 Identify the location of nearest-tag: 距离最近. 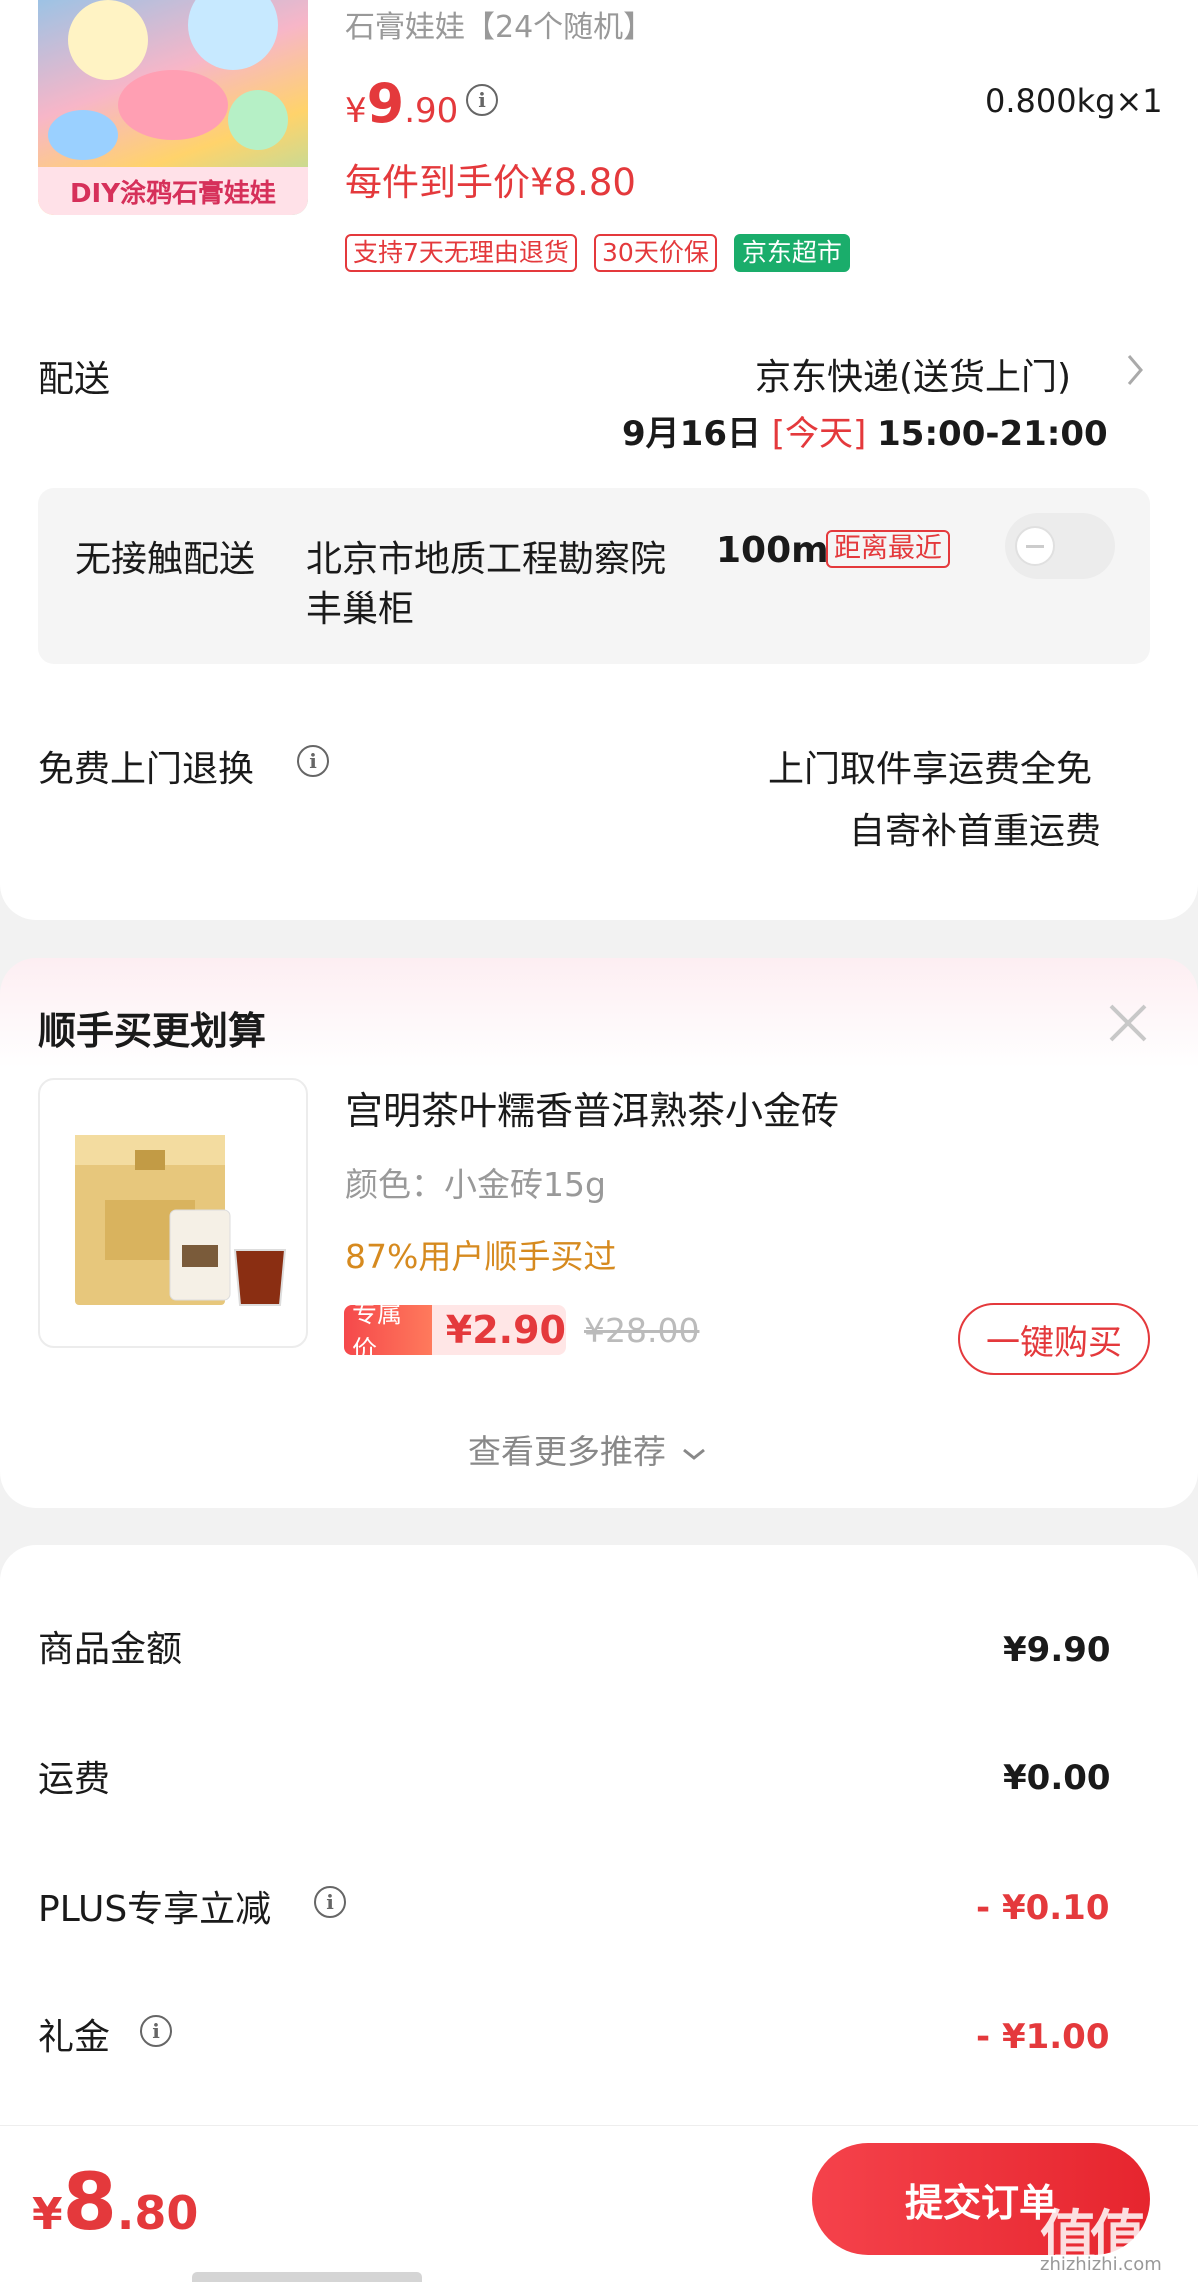
(888, 549).